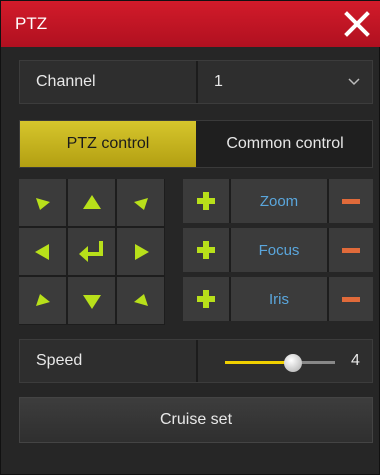 Image resolution: width=380 pixels, height=475 pixels. I want to click on arrow-up-left-icon, so click(42, 203).